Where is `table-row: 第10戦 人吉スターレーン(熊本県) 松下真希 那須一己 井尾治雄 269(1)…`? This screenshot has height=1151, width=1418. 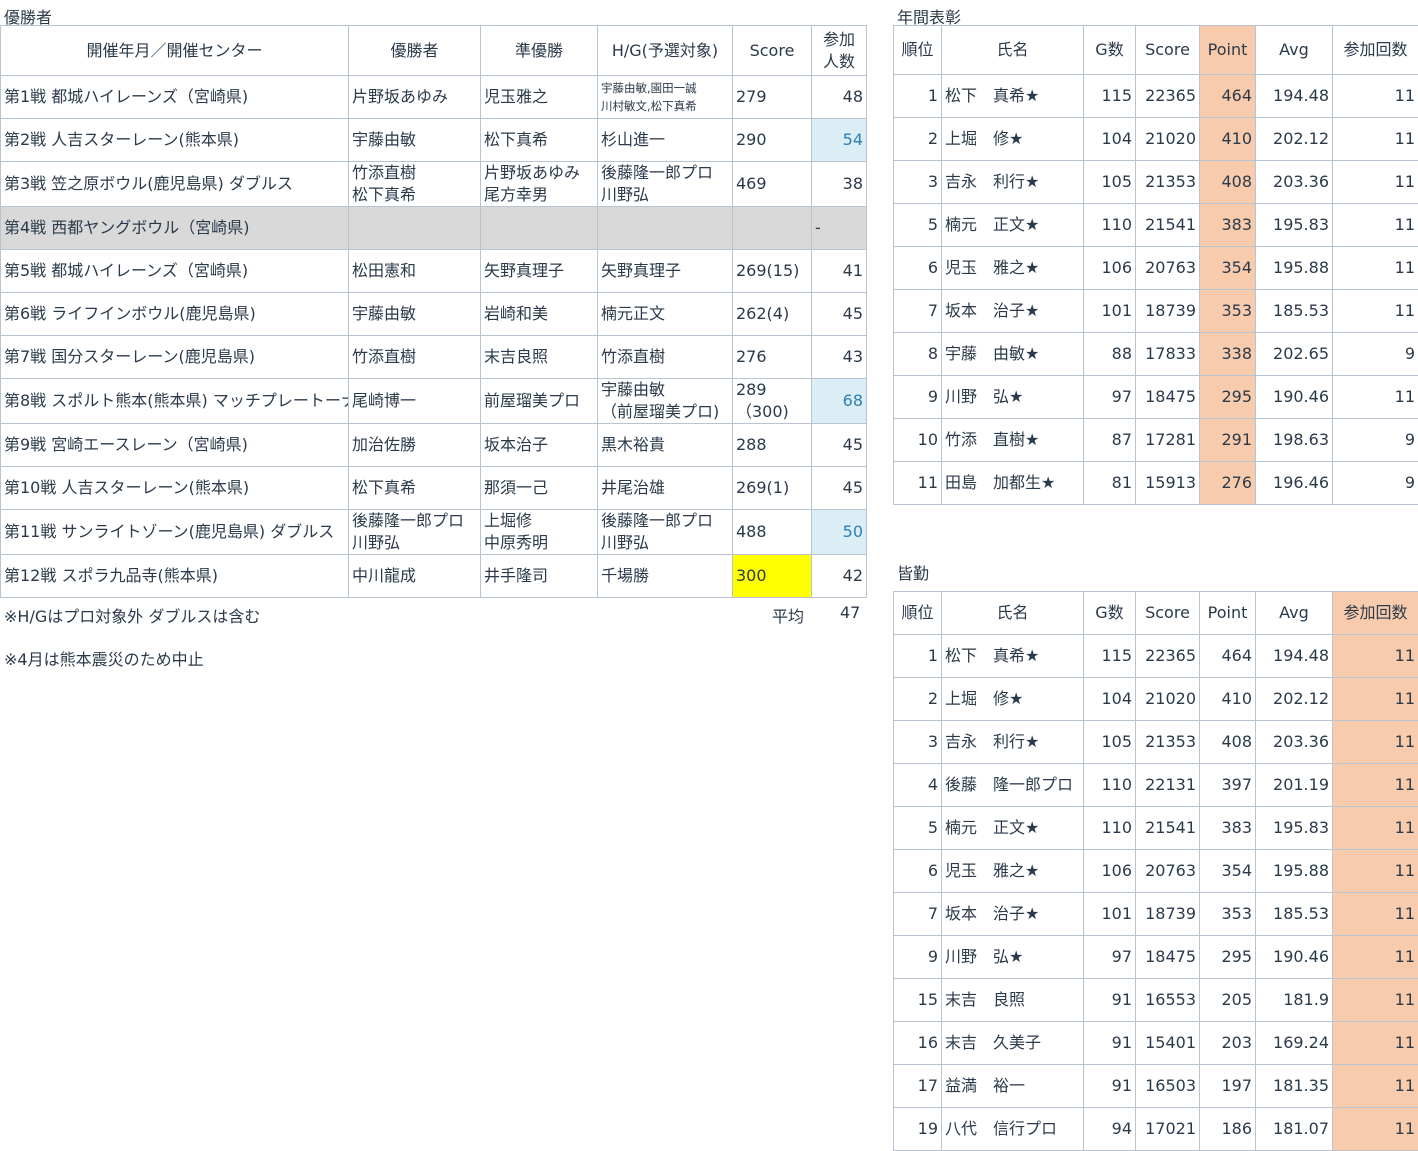
table-row: 第10戦 人吉スターレーン(熊本県) 松下真希 那須一己 井尾治雄 269(1)… is located at coordinates (433, 488).